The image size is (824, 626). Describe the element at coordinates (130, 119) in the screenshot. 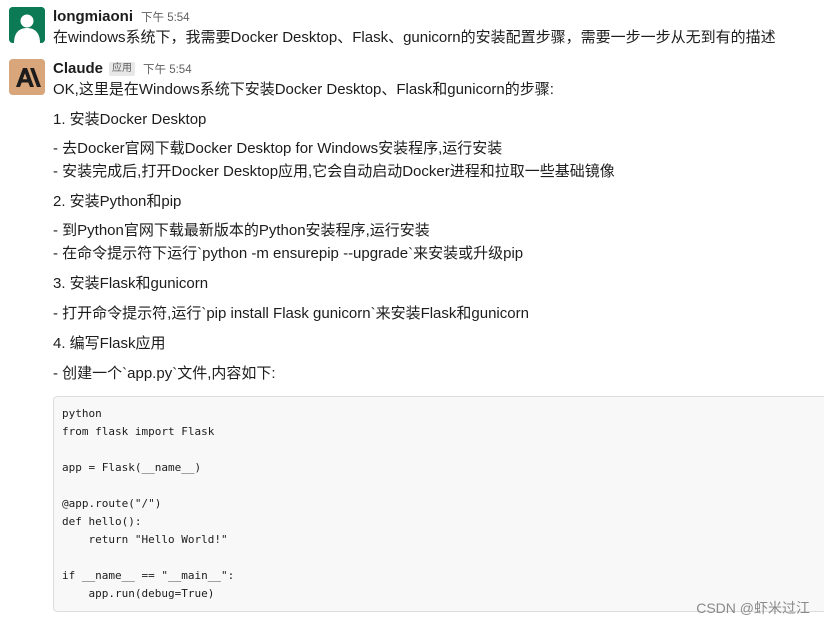

I see `step-1-heading: 1. 安装Docker Desktop` at that location.